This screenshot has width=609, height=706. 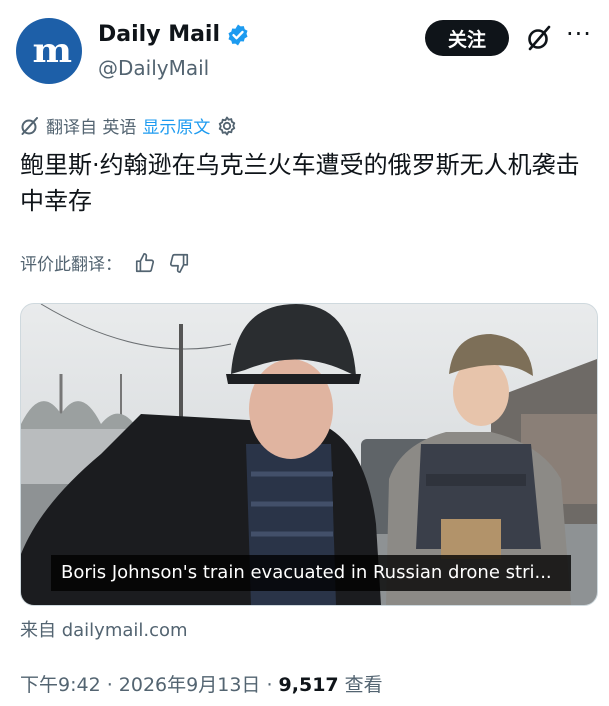 I want to click on rate-translation-row: 评价此翻译：, so click(x=105, y=262).